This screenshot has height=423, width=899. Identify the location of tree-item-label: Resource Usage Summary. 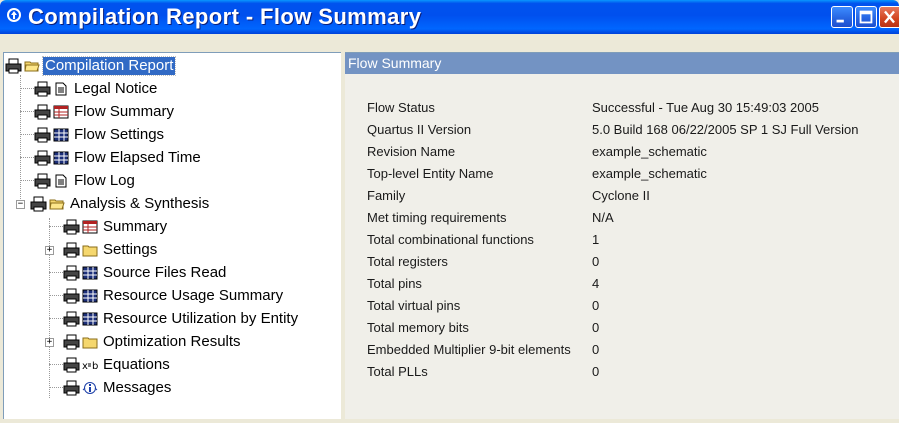
(193, 295).